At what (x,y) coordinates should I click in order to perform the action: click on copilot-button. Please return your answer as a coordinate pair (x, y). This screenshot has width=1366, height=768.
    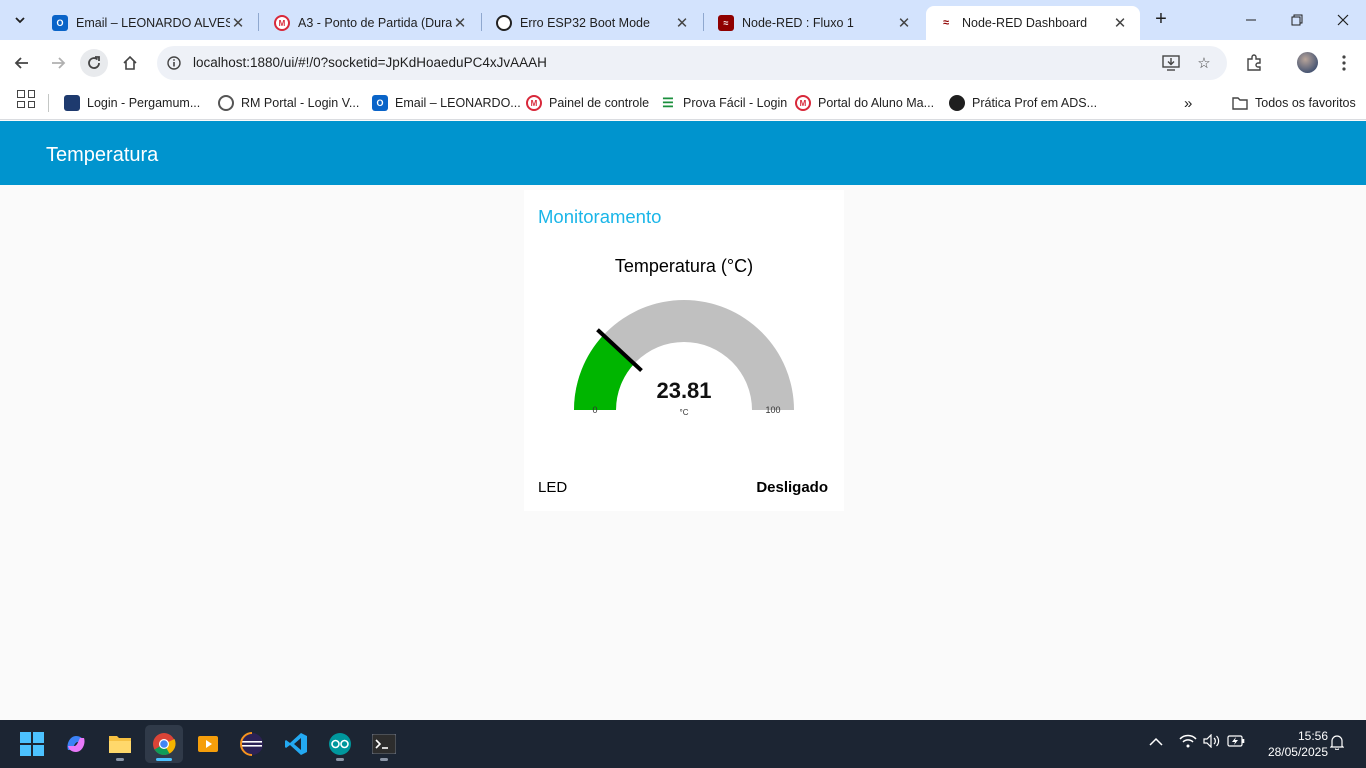
    Looking at the image, I should click on (76, 744).